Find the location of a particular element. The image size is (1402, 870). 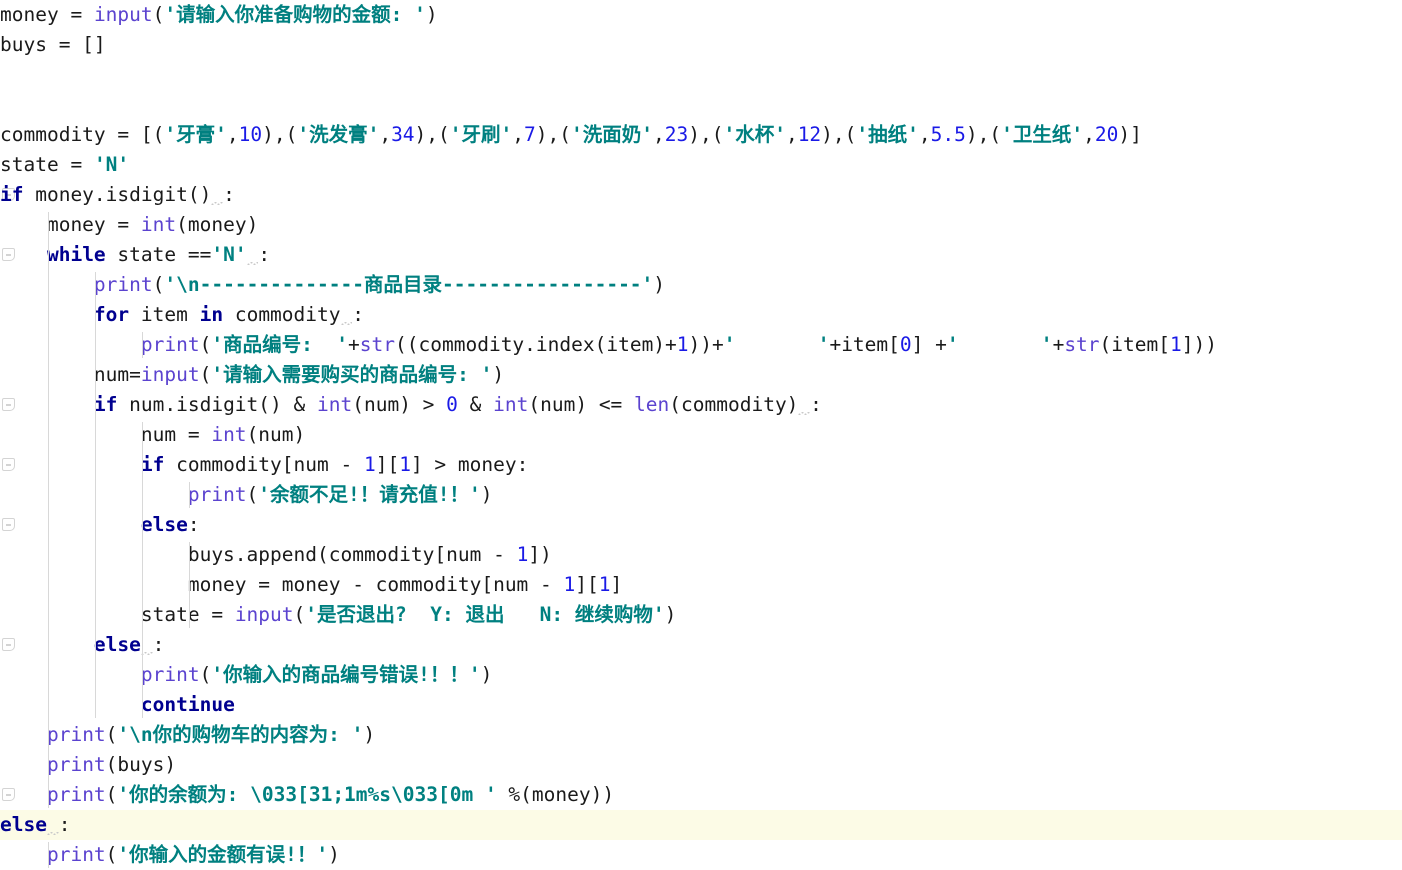

code-token: = [( is located at coordinates (141, 134).